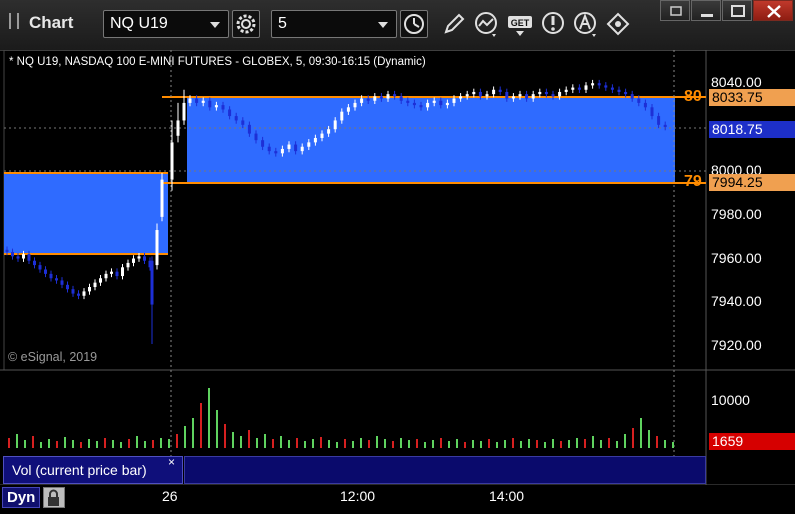 Image resolution: width=795 pixels, height=514 pixels. I want to click on annotate-button, so click(586, 24).